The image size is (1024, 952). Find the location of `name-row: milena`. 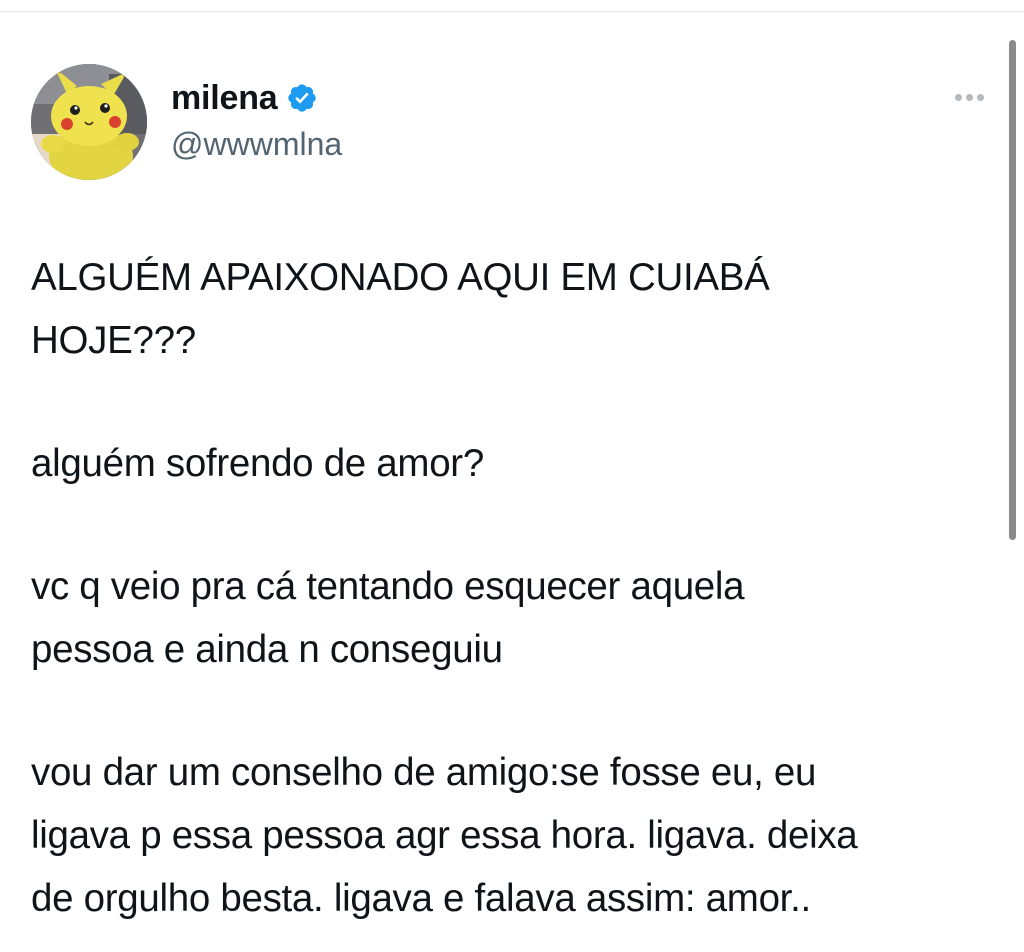

name-row: milena is located at coordinates (256, 98).